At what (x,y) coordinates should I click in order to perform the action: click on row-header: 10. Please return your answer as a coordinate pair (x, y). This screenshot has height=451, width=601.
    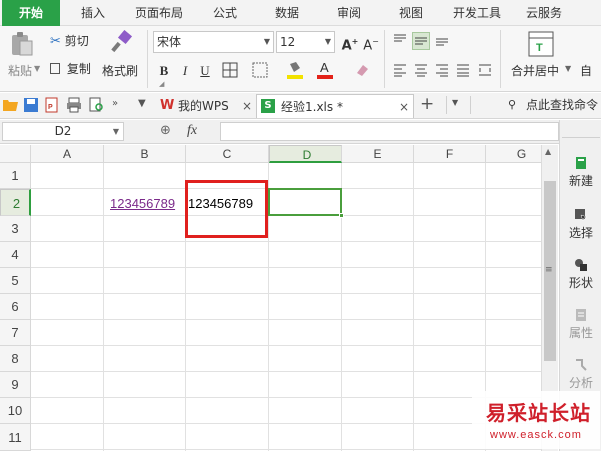
    Looking at the image, I should click on (15, 411).